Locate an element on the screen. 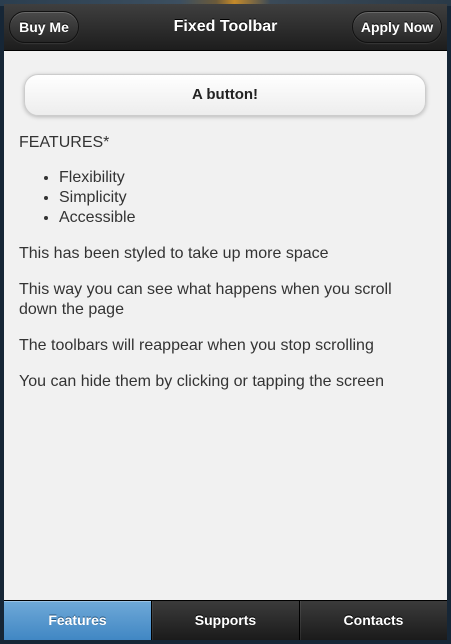  features-heading: FEATURES* is located at coordinates (64, 142).